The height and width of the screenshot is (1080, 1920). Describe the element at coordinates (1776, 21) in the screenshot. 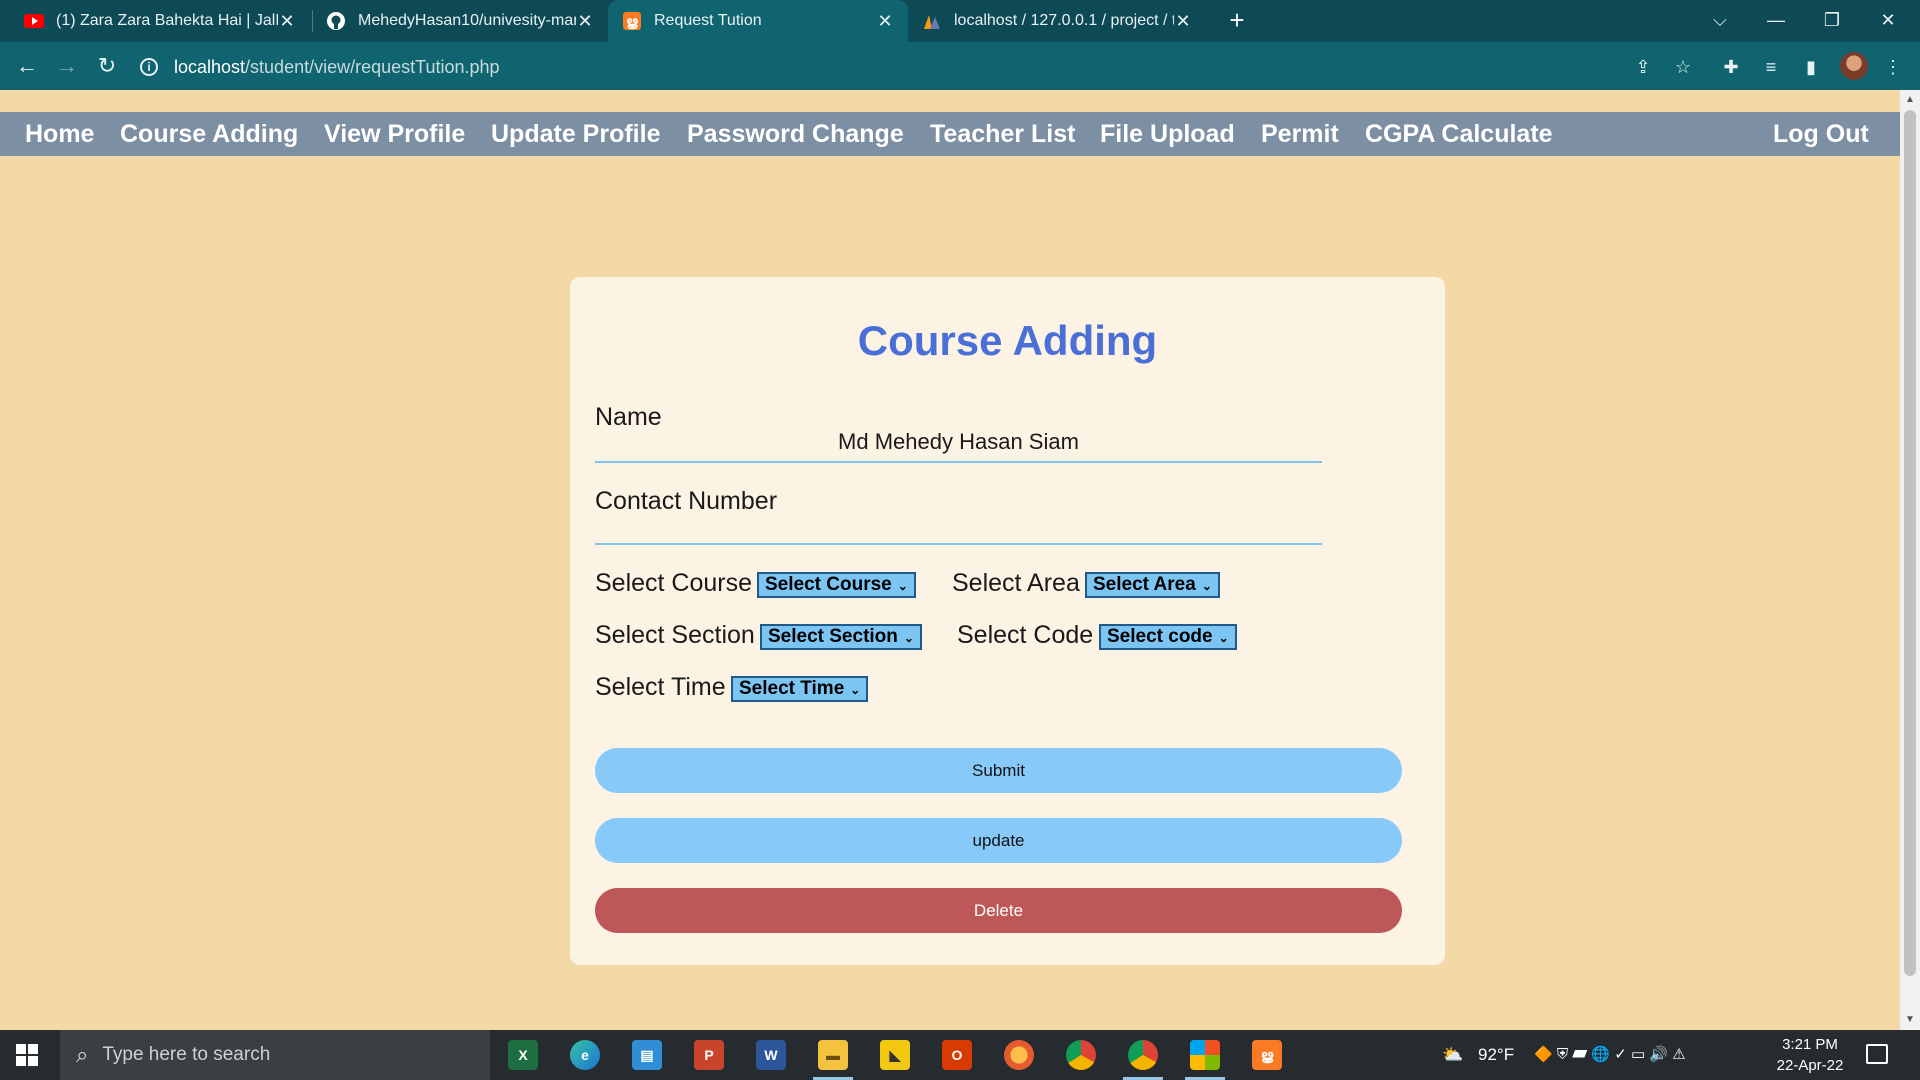

I see `minimize-button: —` at that location.